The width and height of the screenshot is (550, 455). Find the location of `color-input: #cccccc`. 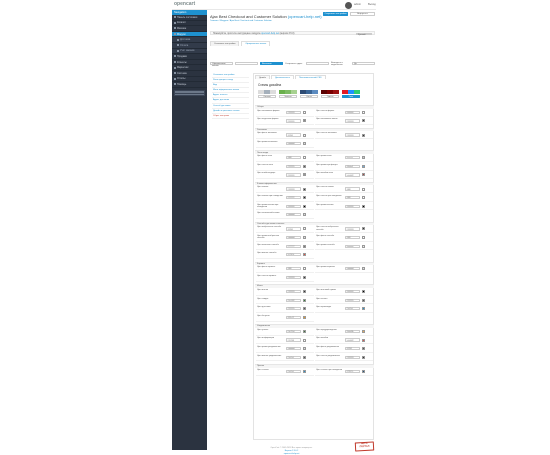

color-input: #cccccc is located at coordinates (352, 158).